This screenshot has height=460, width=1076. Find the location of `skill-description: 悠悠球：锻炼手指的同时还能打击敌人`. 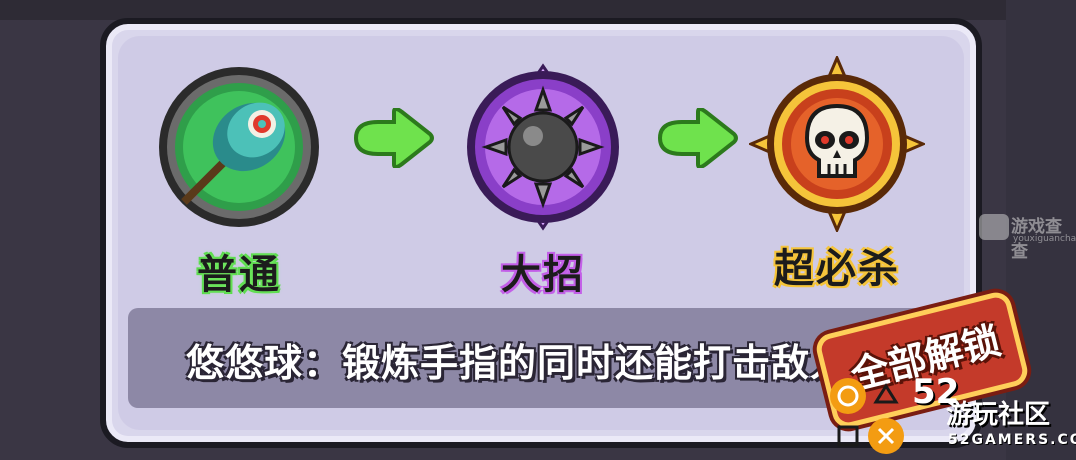

skill-description: 悠悠球：锻炼手指的同时还能打击敌人 is located at coordinates (518, 363).